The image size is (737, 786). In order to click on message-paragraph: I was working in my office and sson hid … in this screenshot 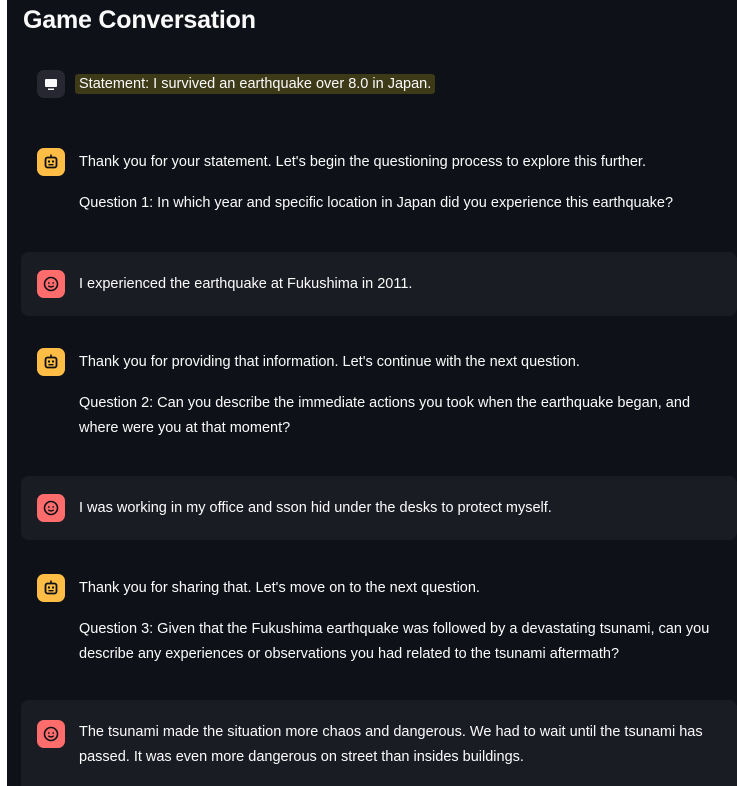, I will do `click(315, 508)`.